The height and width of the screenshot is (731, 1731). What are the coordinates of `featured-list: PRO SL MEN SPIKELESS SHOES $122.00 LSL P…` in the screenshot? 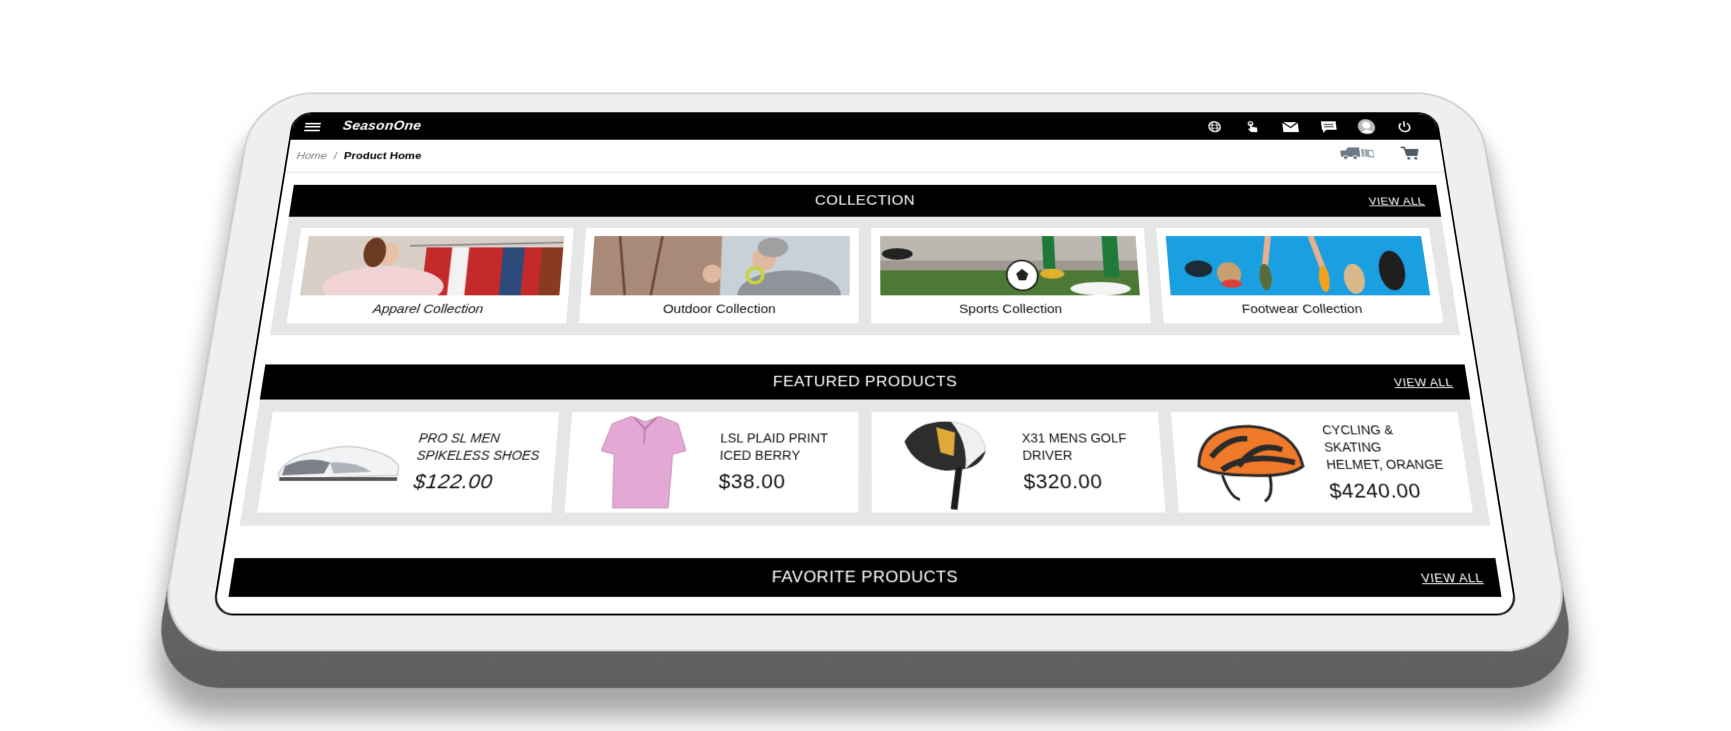 It's located at (865, 462).